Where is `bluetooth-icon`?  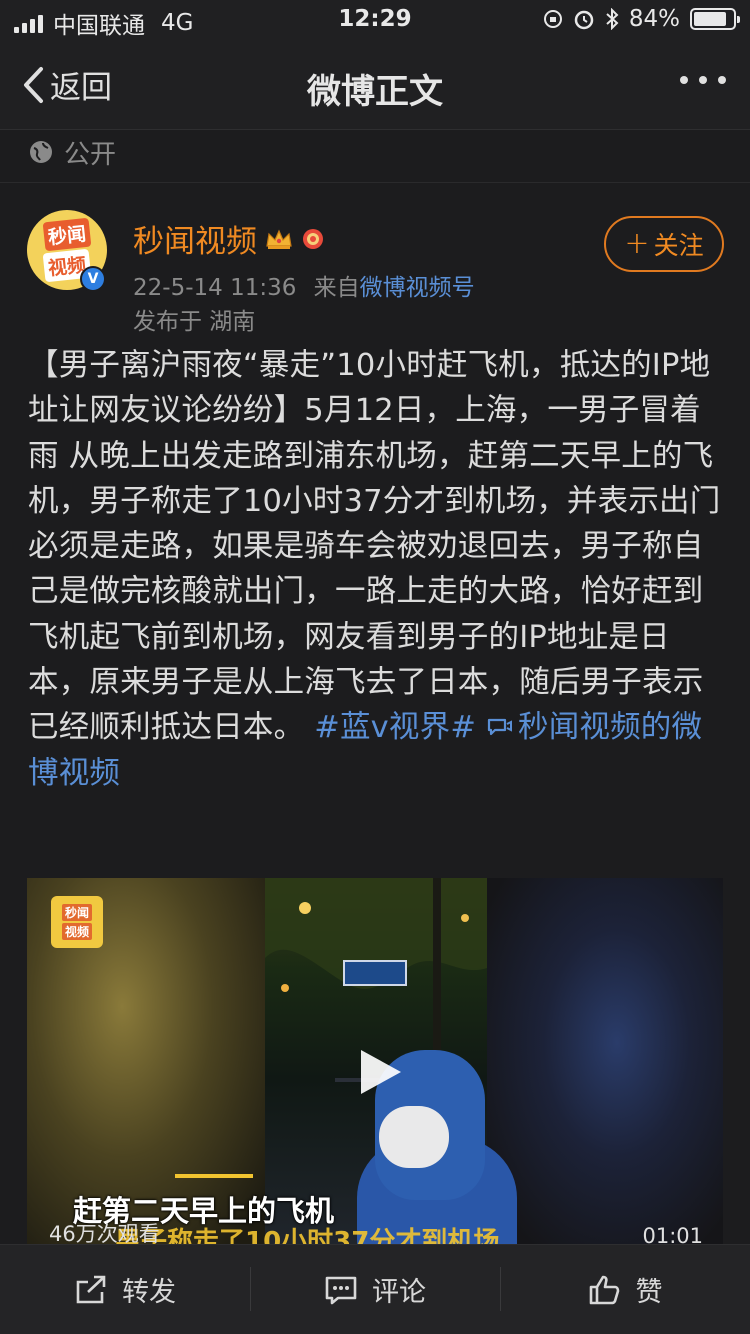
bluetooth-icon is located at coordinates (612, 19).